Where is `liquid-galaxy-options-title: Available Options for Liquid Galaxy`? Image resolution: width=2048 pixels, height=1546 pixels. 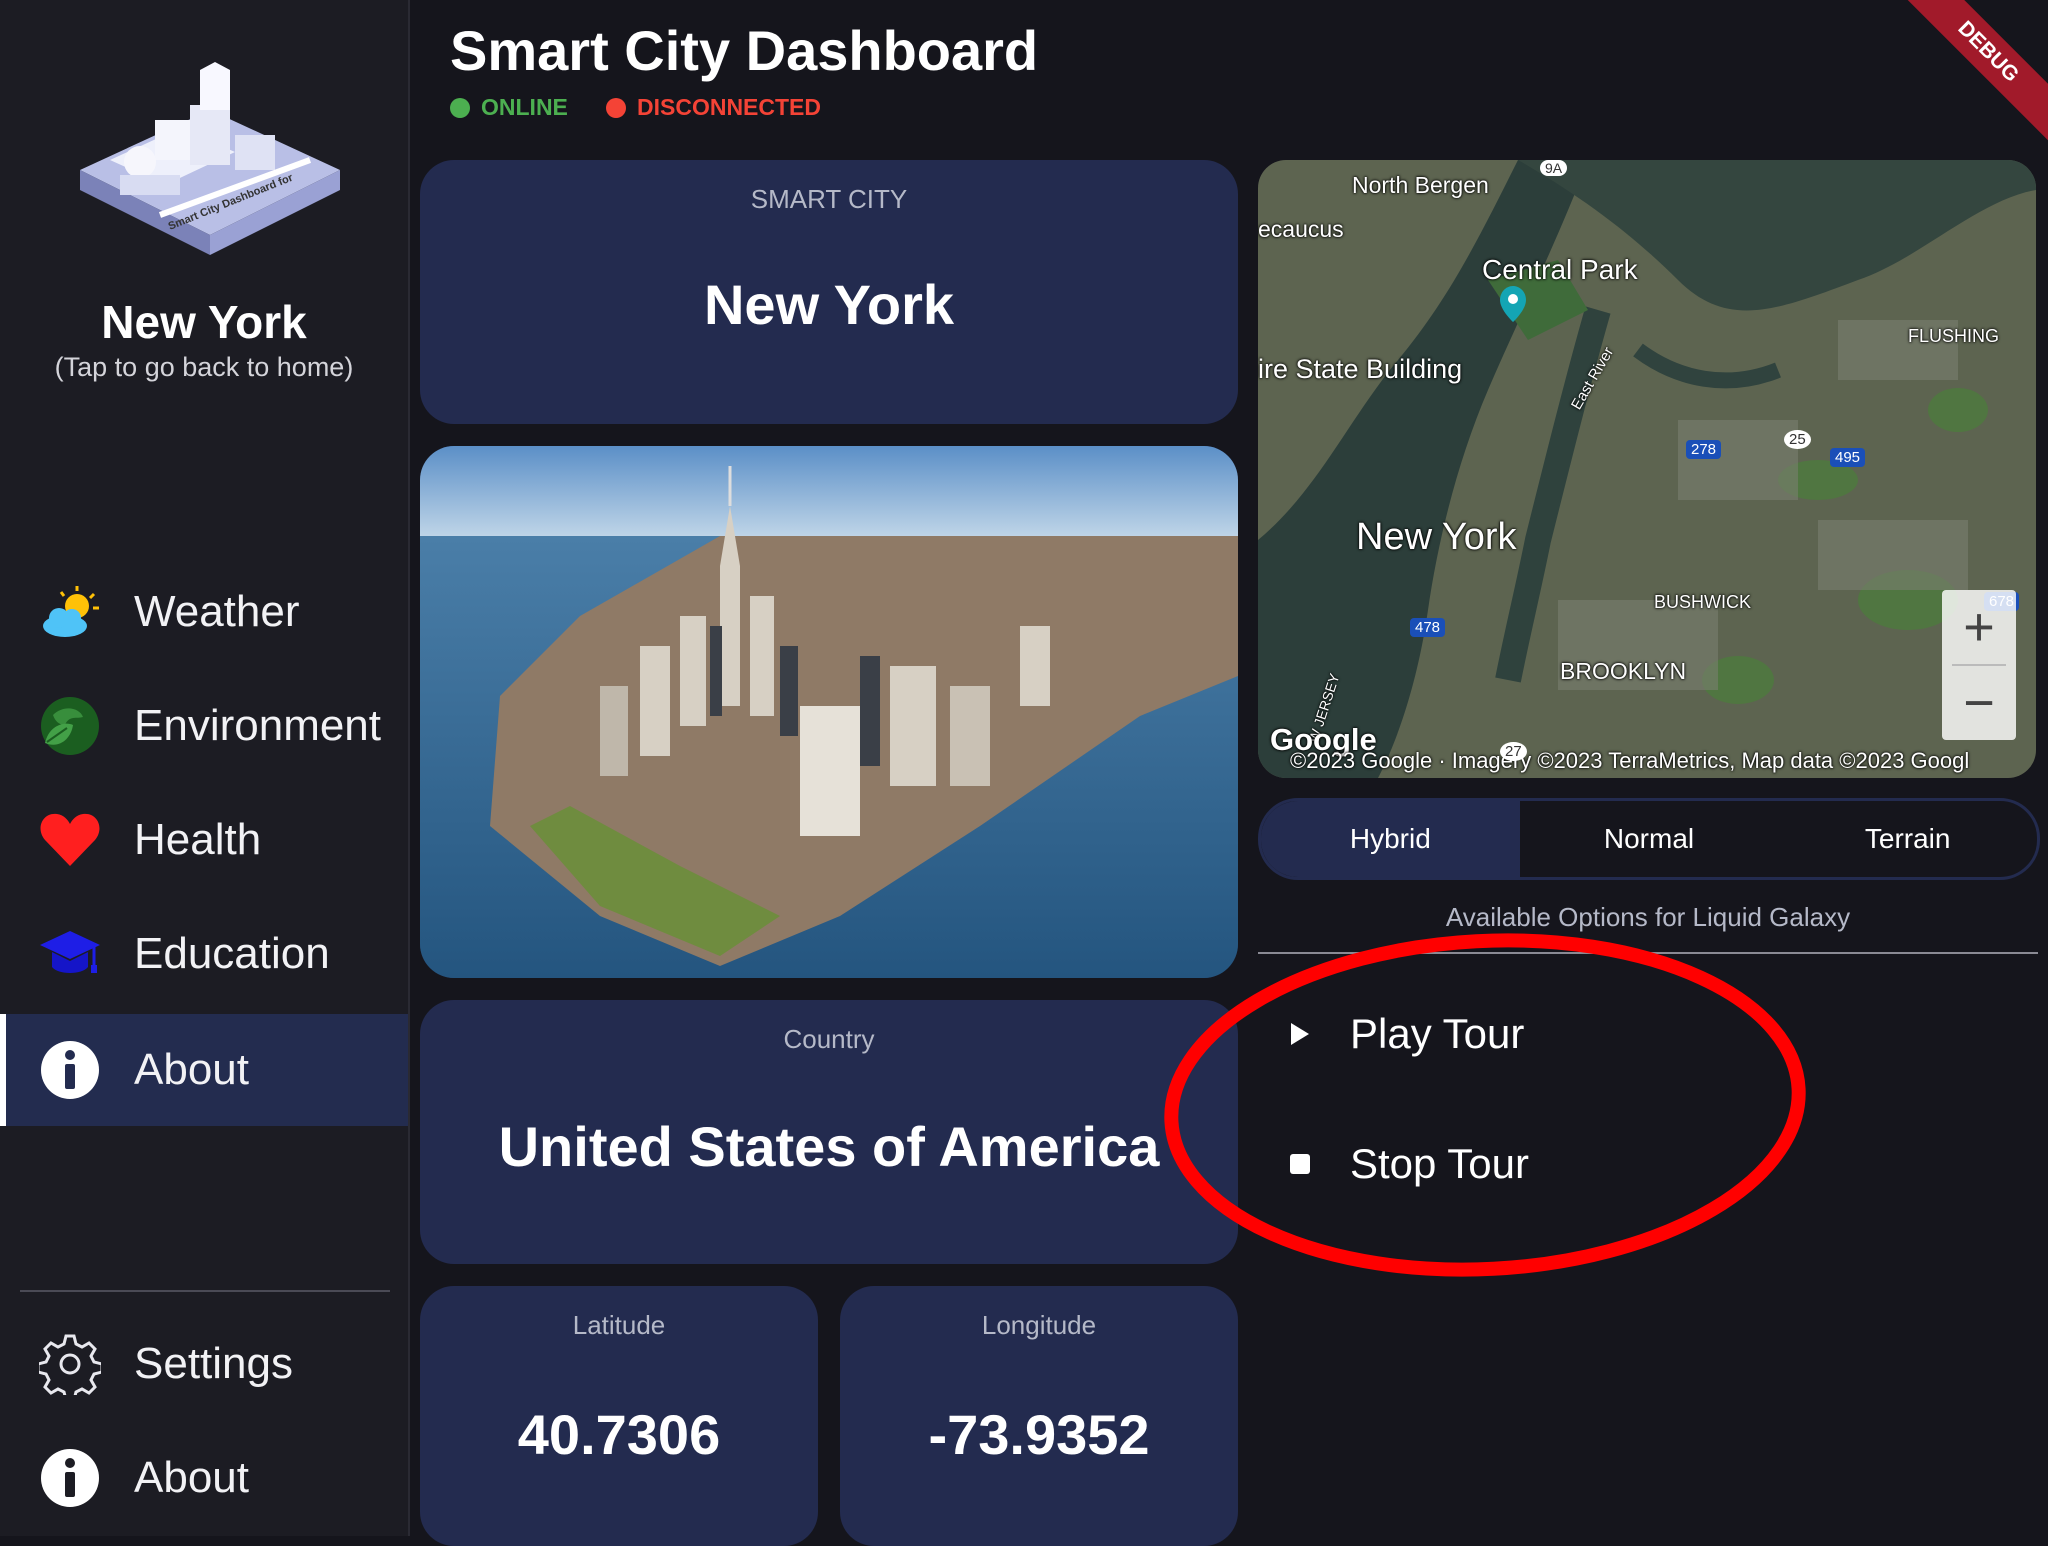 liquid-galaxy-options-title: Available Options for Liquid Galaxy is located at coordinates (1648, 917).